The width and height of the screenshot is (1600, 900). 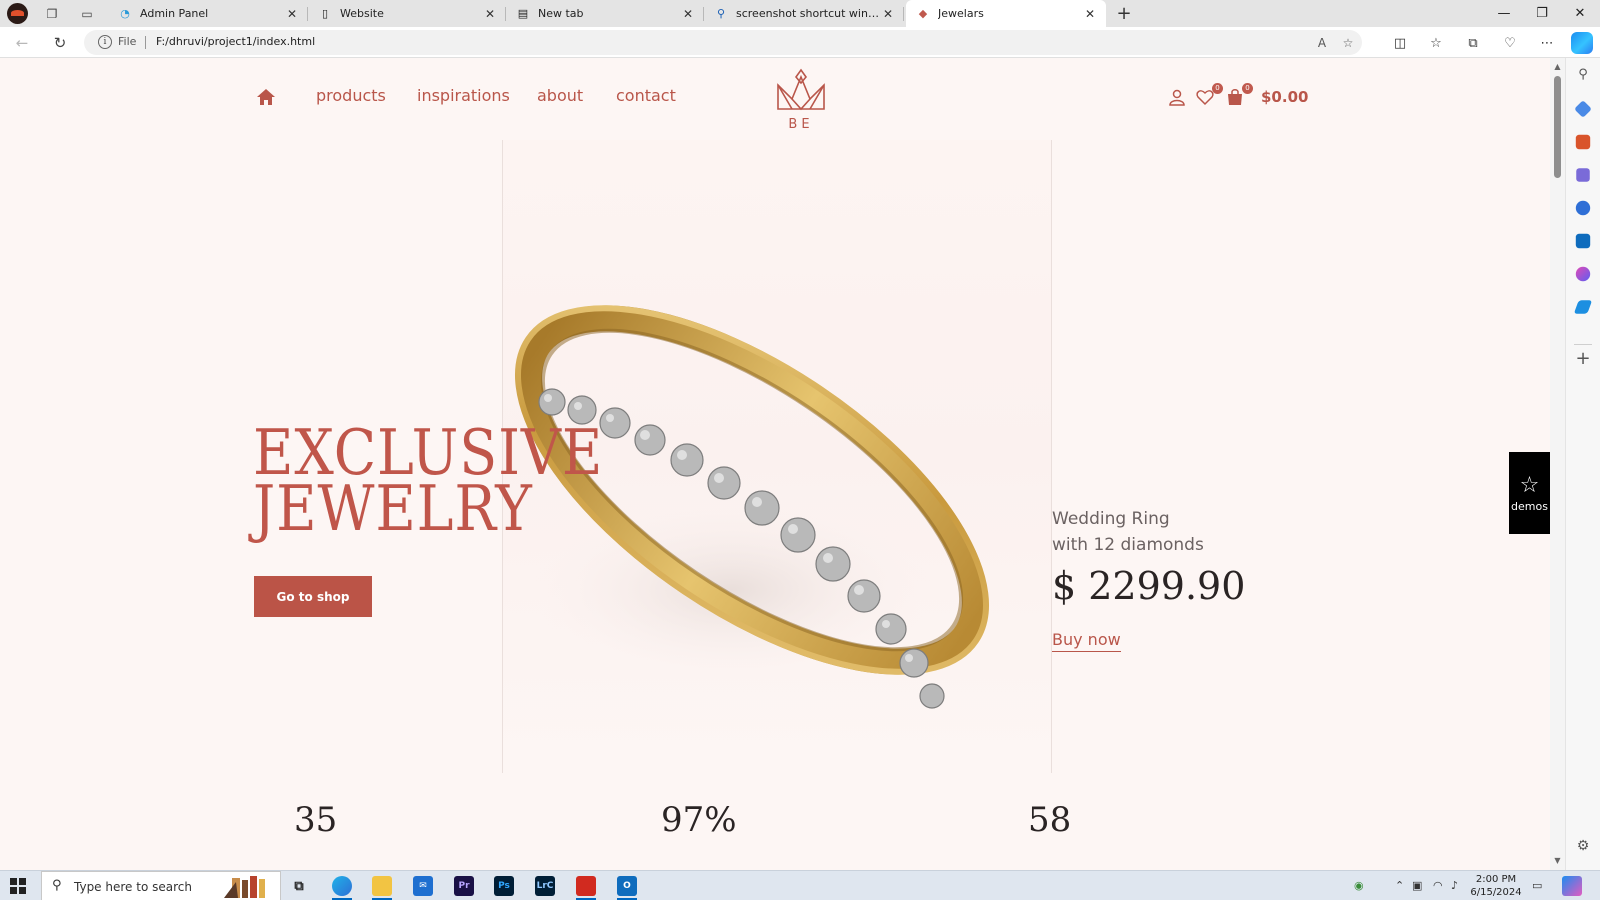 What do you see at coordinates (313, 596) in the screenshot?
I see `go-to-shop-button: Go to shop` at bounding box center [313, 596].